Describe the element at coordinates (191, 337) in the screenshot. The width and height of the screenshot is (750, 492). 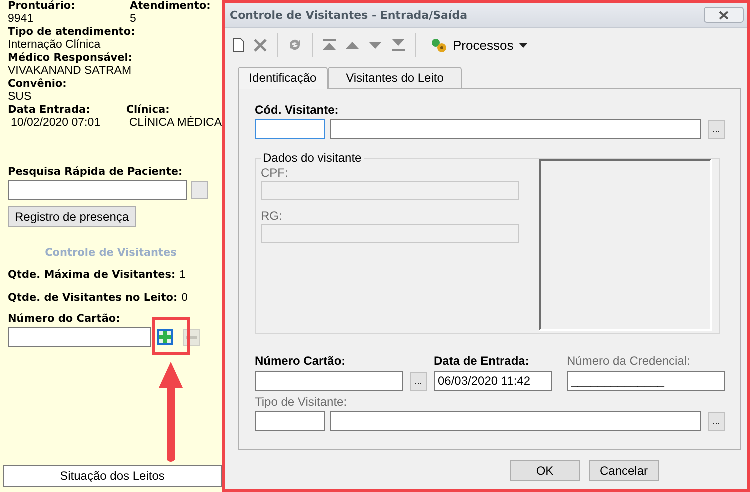
I see `minus-icon` at that location.